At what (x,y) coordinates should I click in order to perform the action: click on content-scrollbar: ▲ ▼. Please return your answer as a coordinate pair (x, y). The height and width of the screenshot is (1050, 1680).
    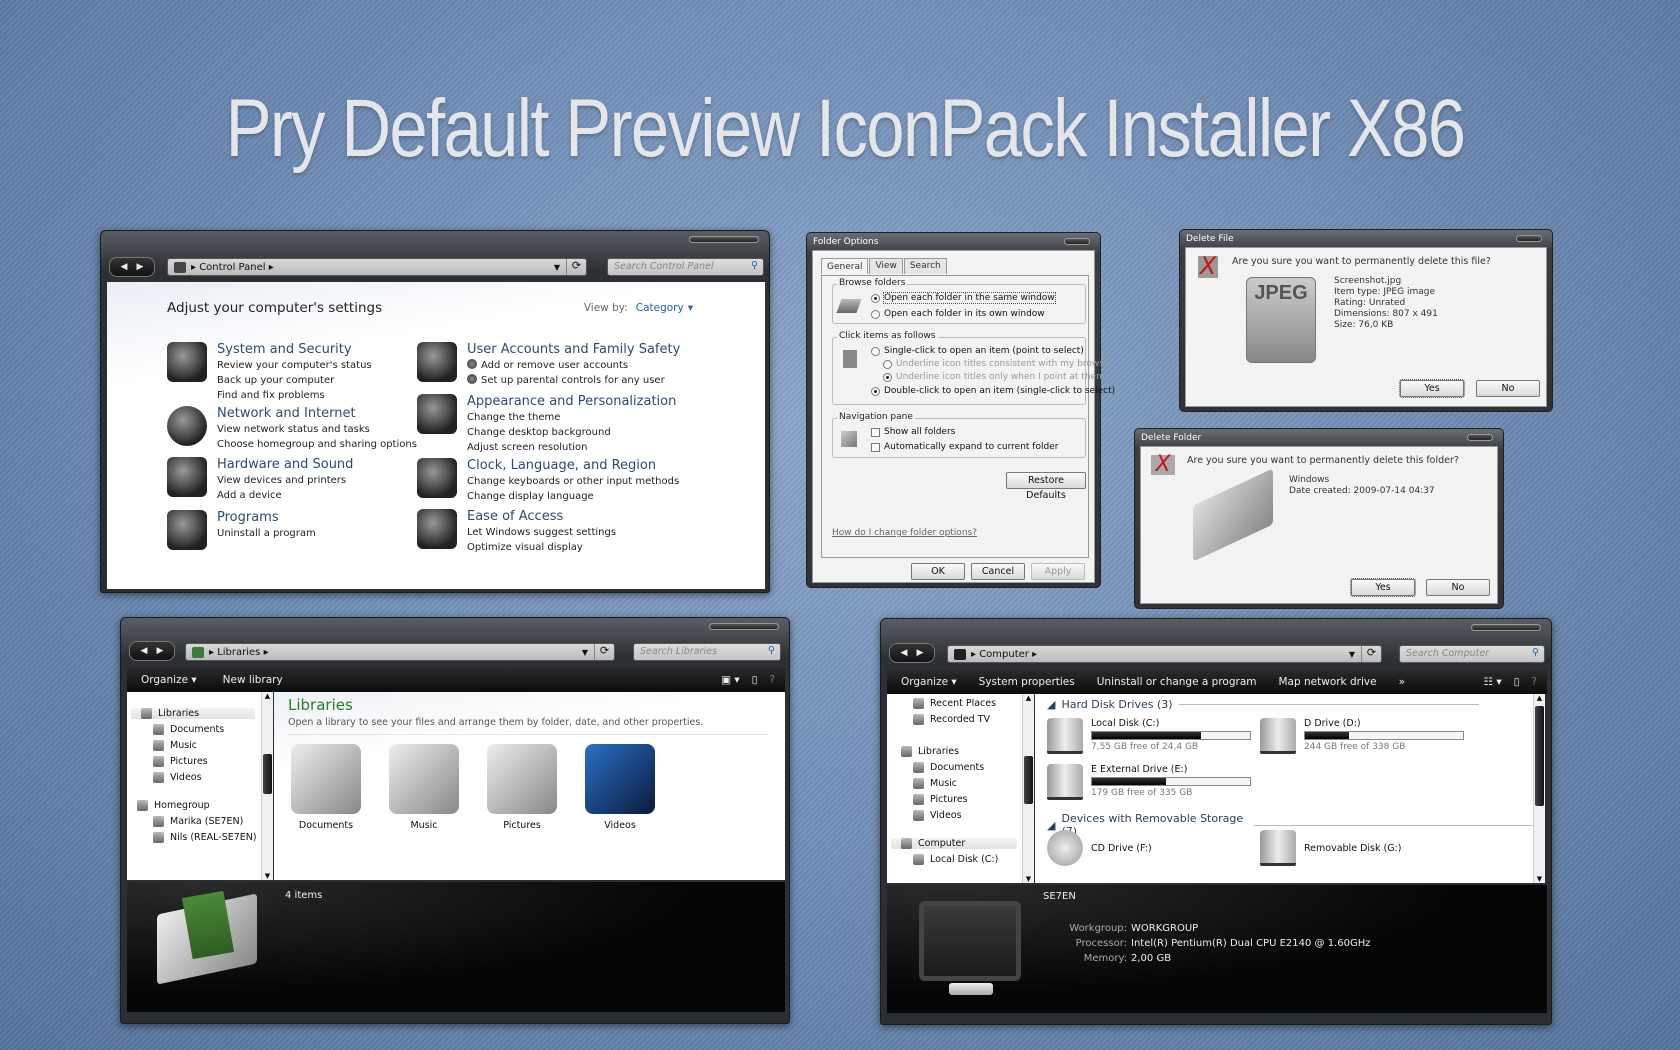
    Looking at the image, I should click on (1539, 788).